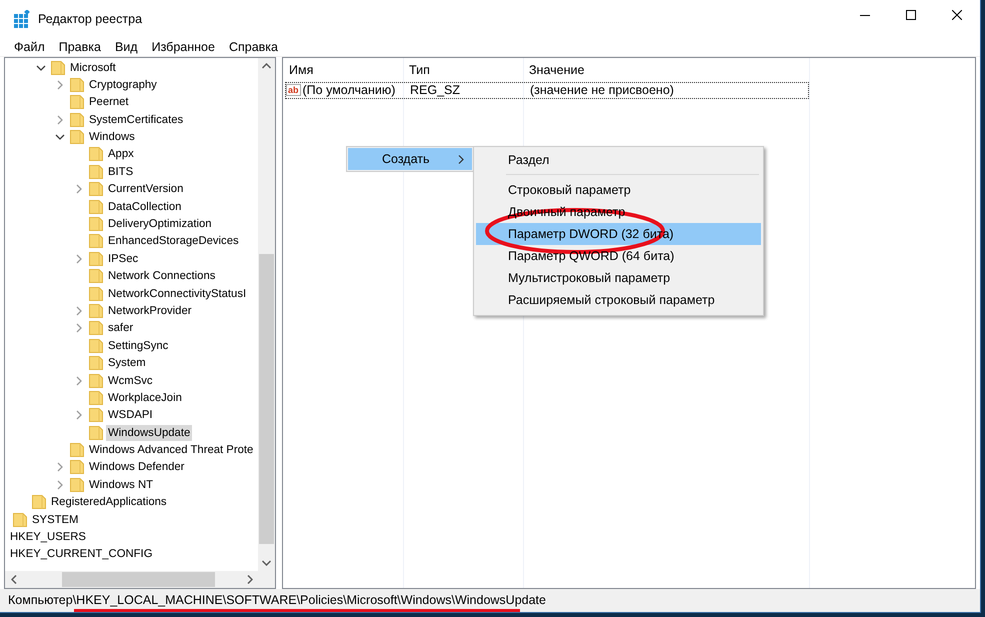  What do you see at coordinates (93, 68) in the screenshot?
I see `tree-item: Microsoft` at bounding box center [93, 68].